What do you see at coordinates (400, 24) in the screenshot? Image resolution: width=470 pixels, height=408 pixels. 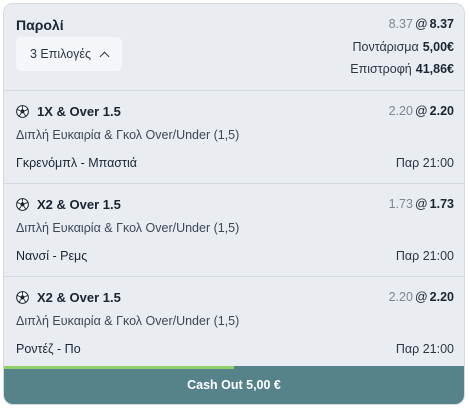 I see `total-odds-old: 8.37` at bounding box center [400, 24].